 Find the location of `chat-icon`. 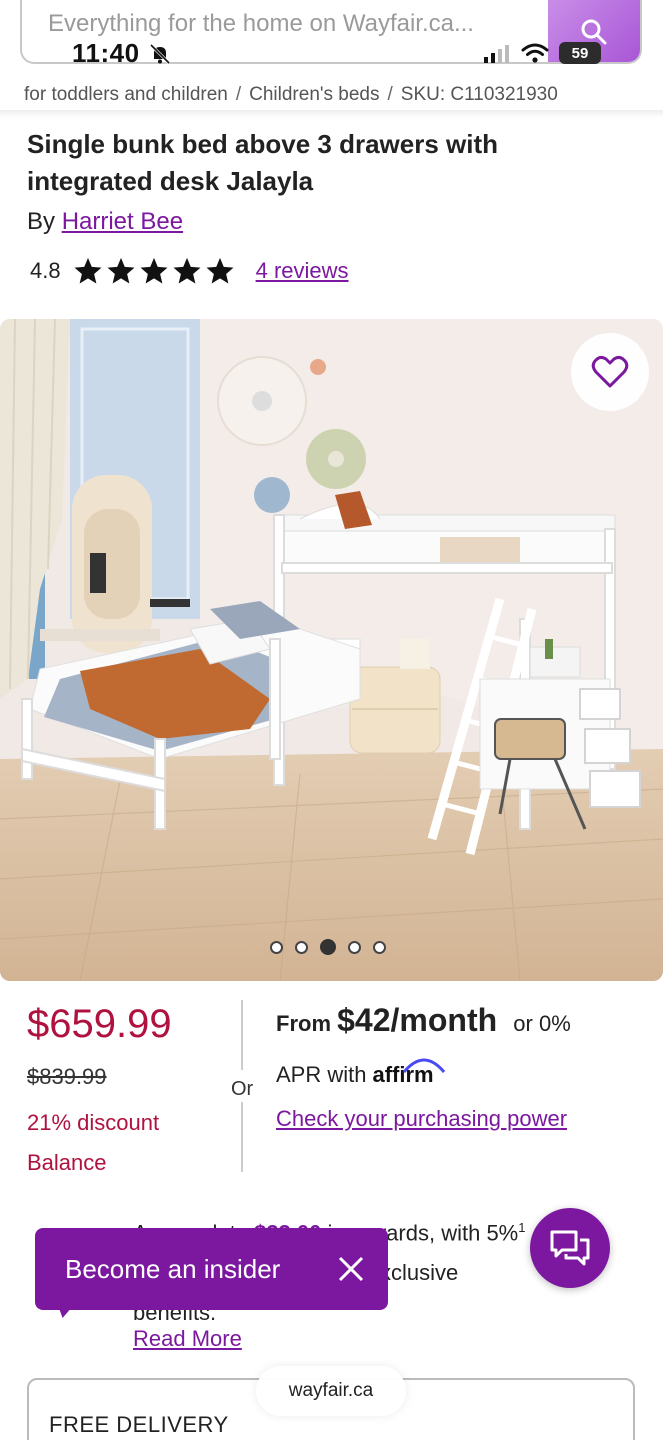

chat-icon is located at coordinates (570, 1248).